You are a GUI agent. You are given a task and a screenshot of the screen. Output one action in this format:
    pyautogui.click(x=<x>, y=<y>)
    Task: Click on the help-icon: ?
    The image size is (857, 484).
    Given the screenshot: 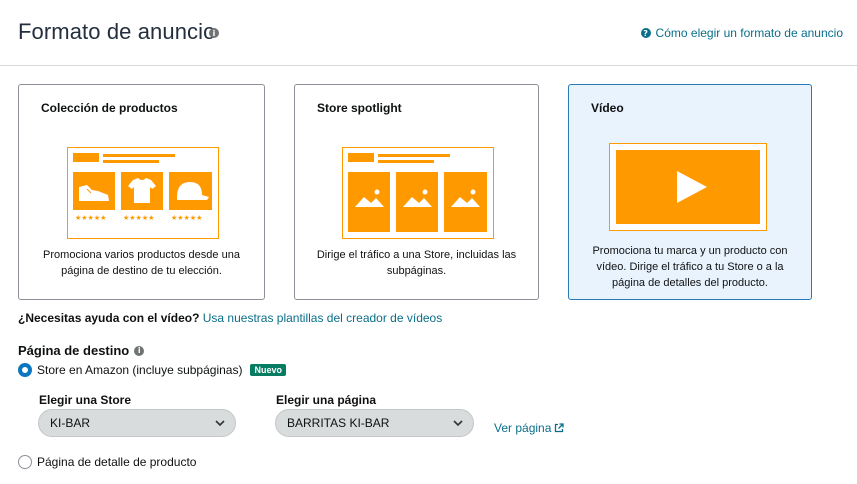 What is the action you would take?
    pyautogui.click(x=645, y=33)
    